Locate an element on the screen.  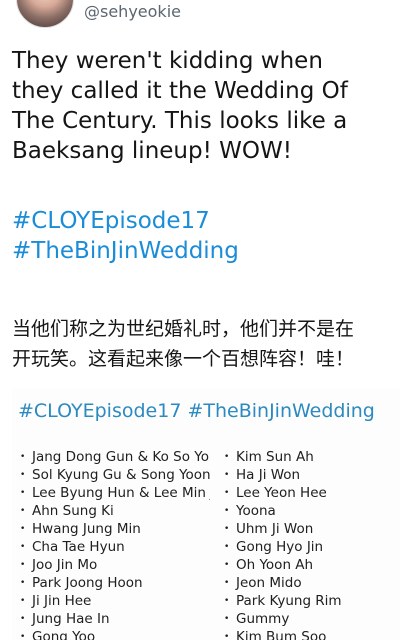
avatar is located at coordinates (45, 14).